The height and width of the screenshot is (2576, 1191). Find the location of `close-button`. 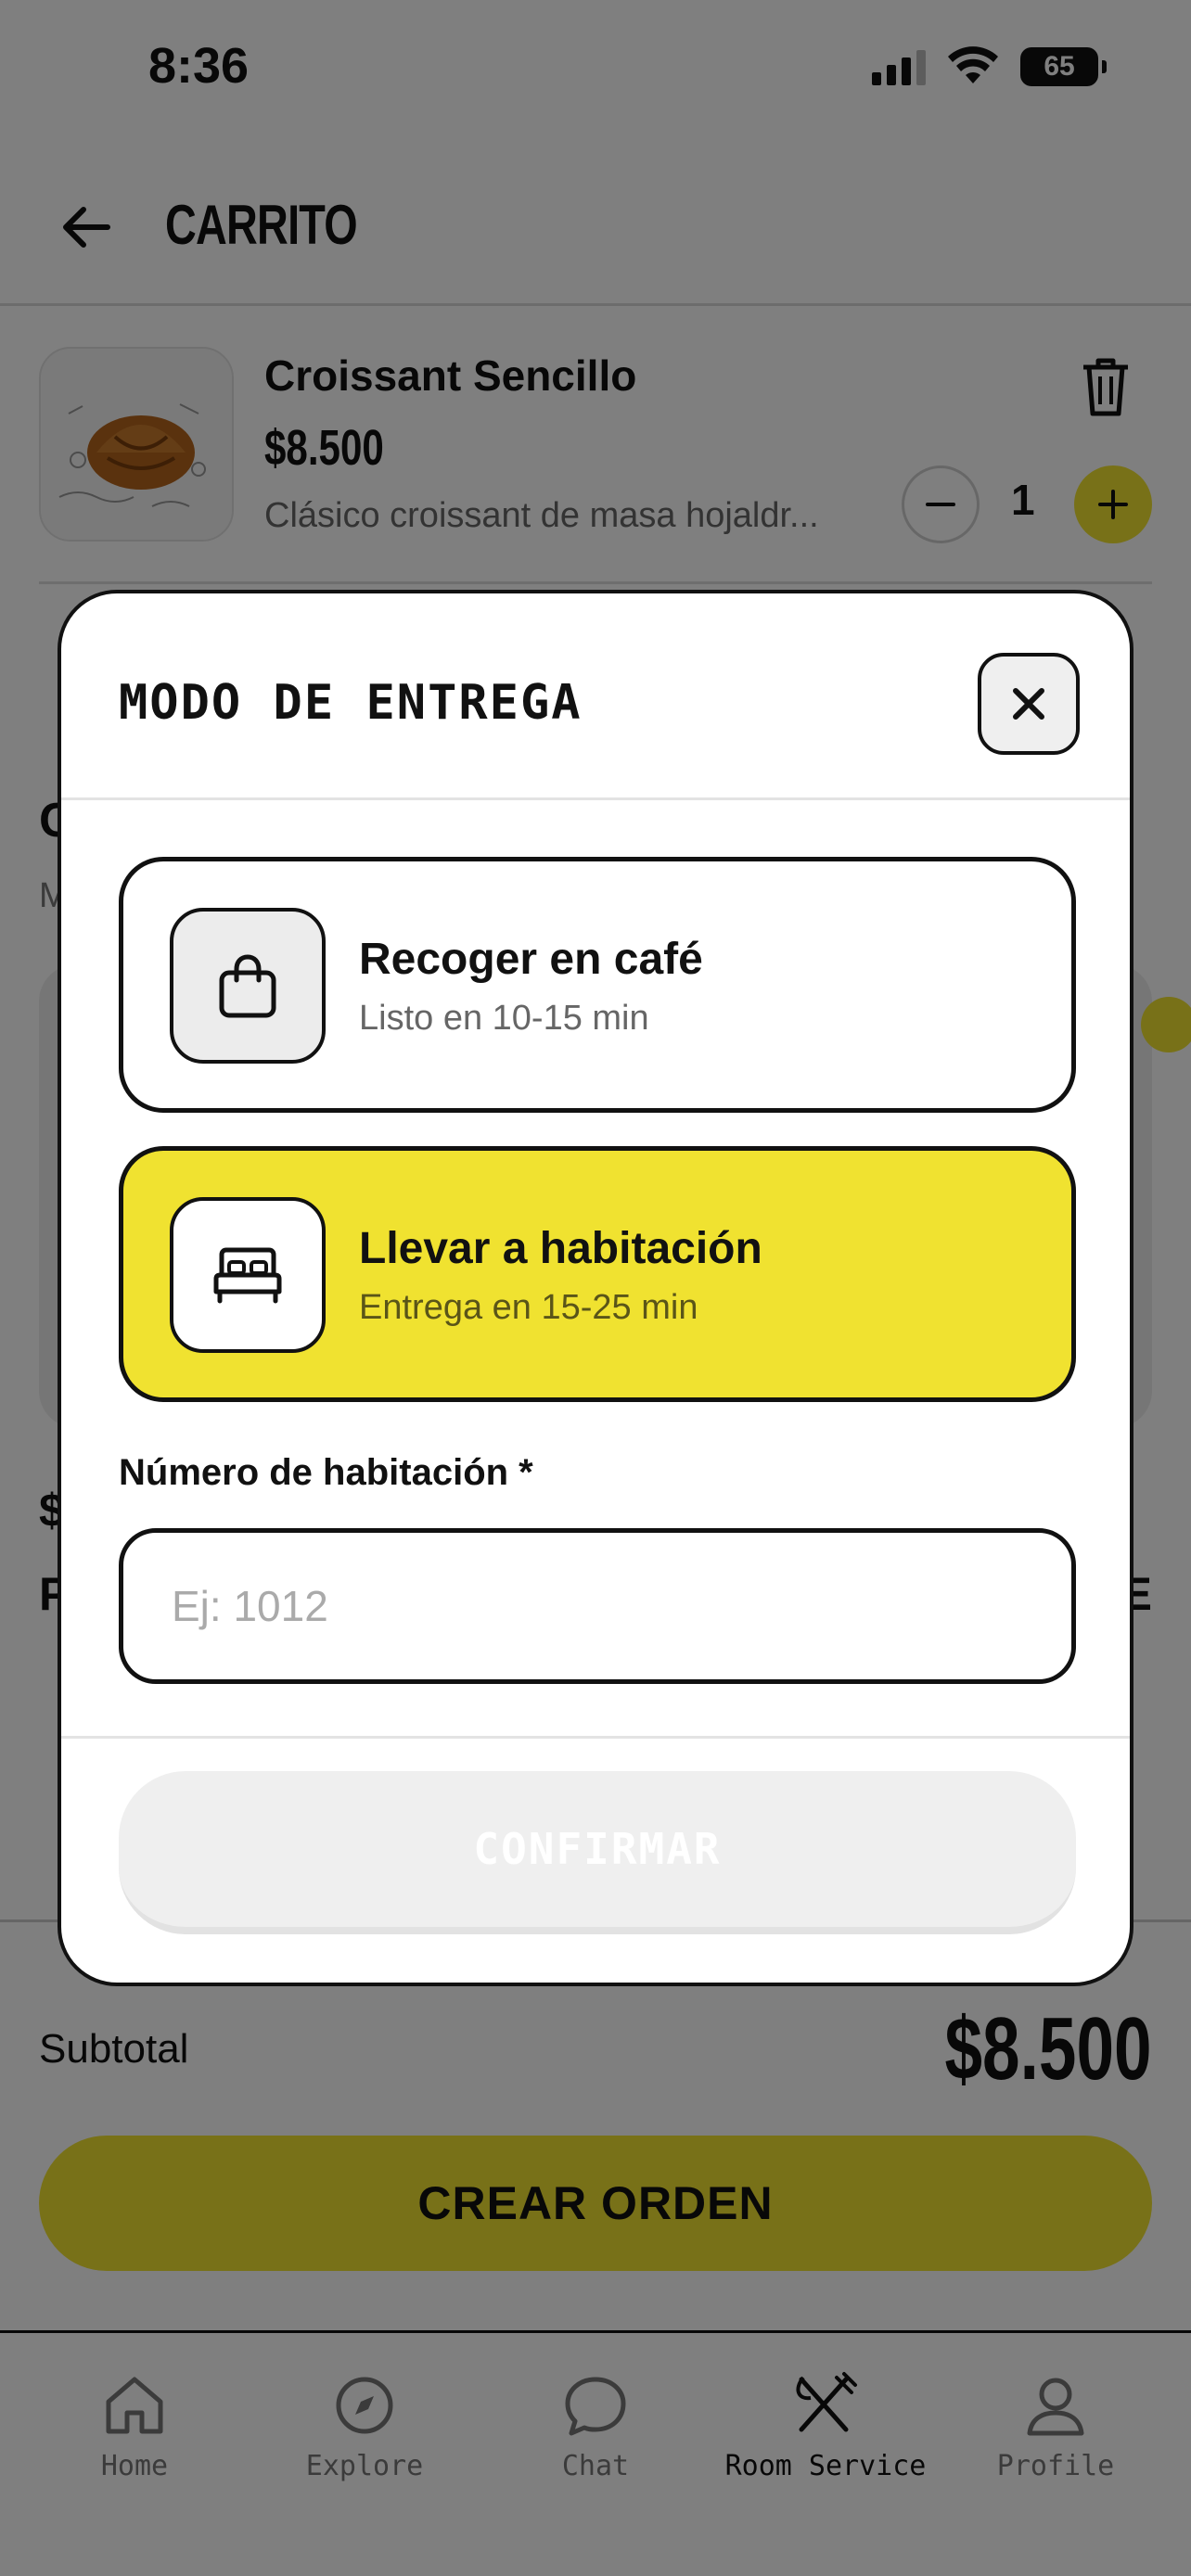

close-button is located at coordinates (1029, 704).